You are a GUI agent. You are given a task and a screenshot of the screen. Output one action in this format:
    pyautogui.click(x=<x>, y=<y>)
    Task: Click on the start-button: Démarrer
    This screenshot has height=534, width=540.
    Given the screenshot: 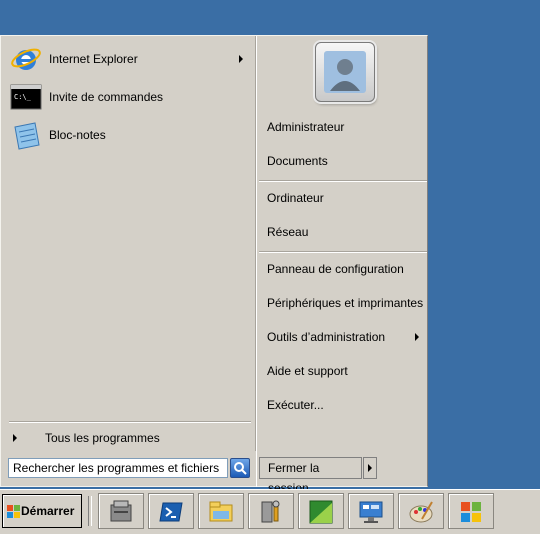 What is the action you would take?
    pyautogui.click(x=42, y=511)
    